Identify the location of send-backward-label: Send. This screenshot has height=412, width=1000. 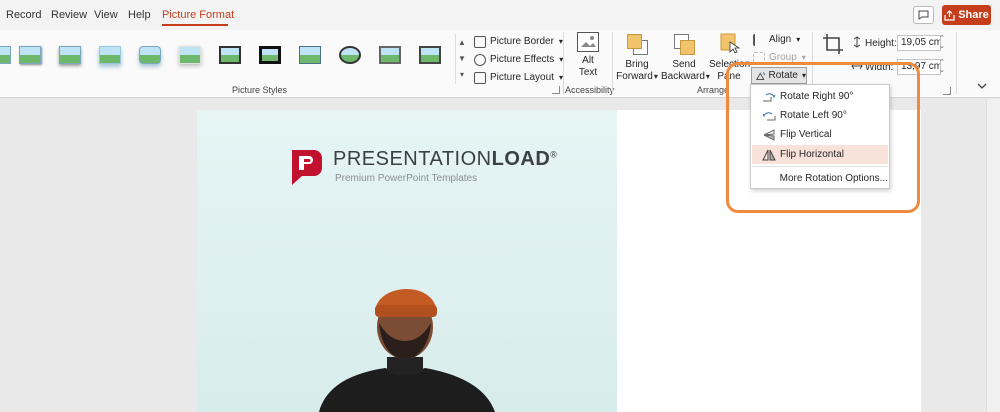
(684, 64).